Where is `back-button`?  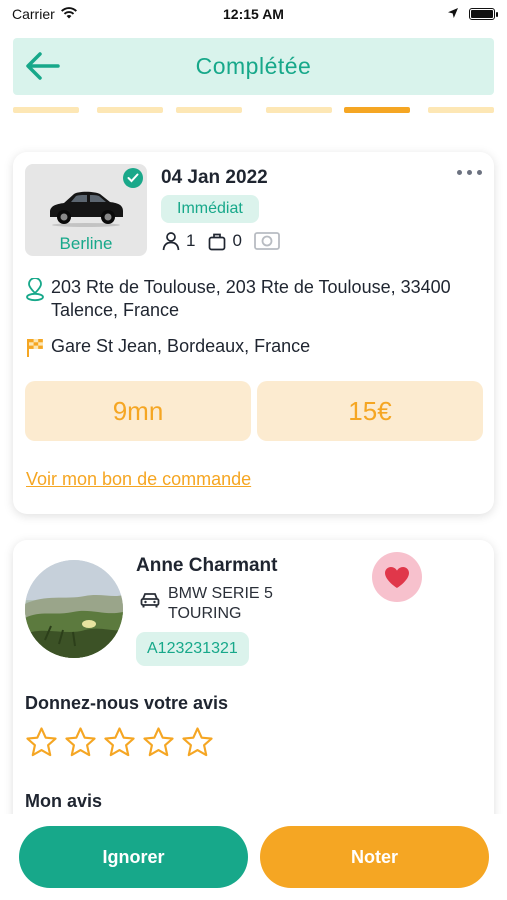
back-button is located at coordinates (43, 66).